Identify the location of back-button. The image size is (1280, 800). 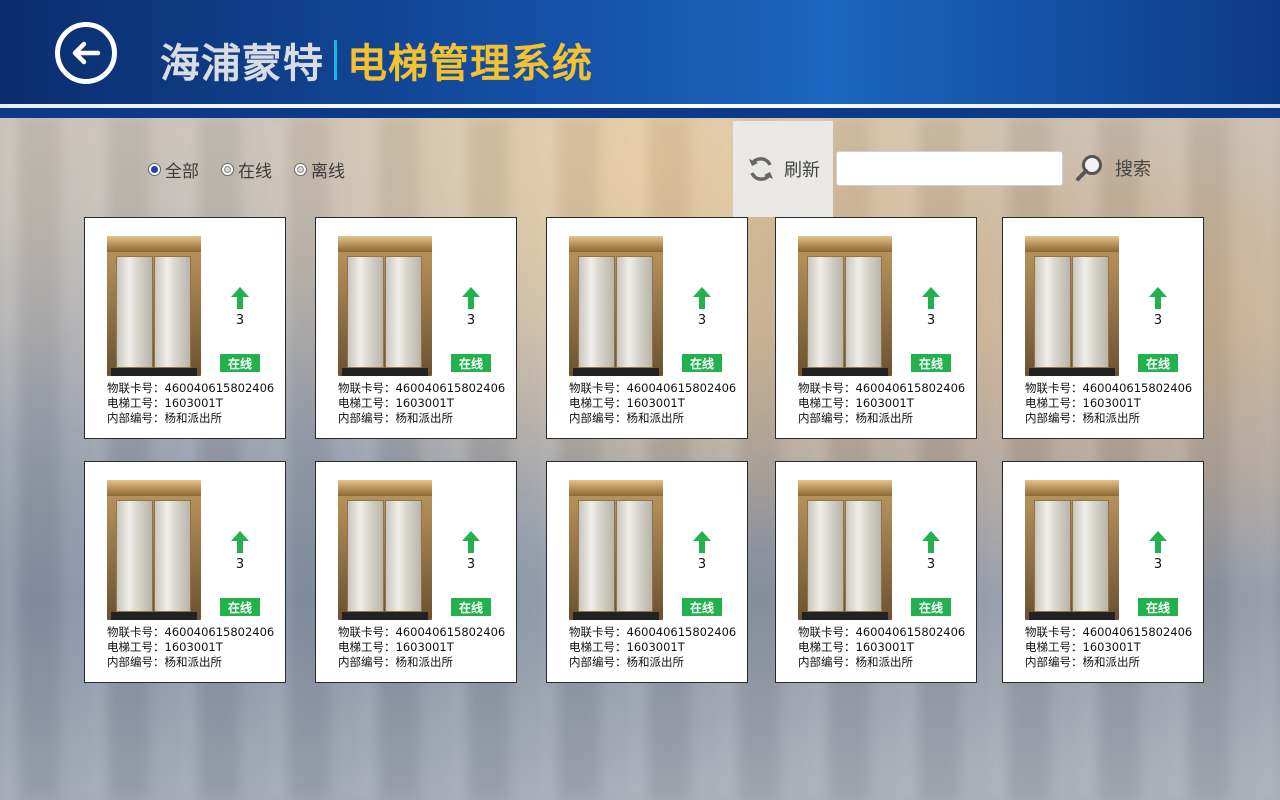
(86, 53).